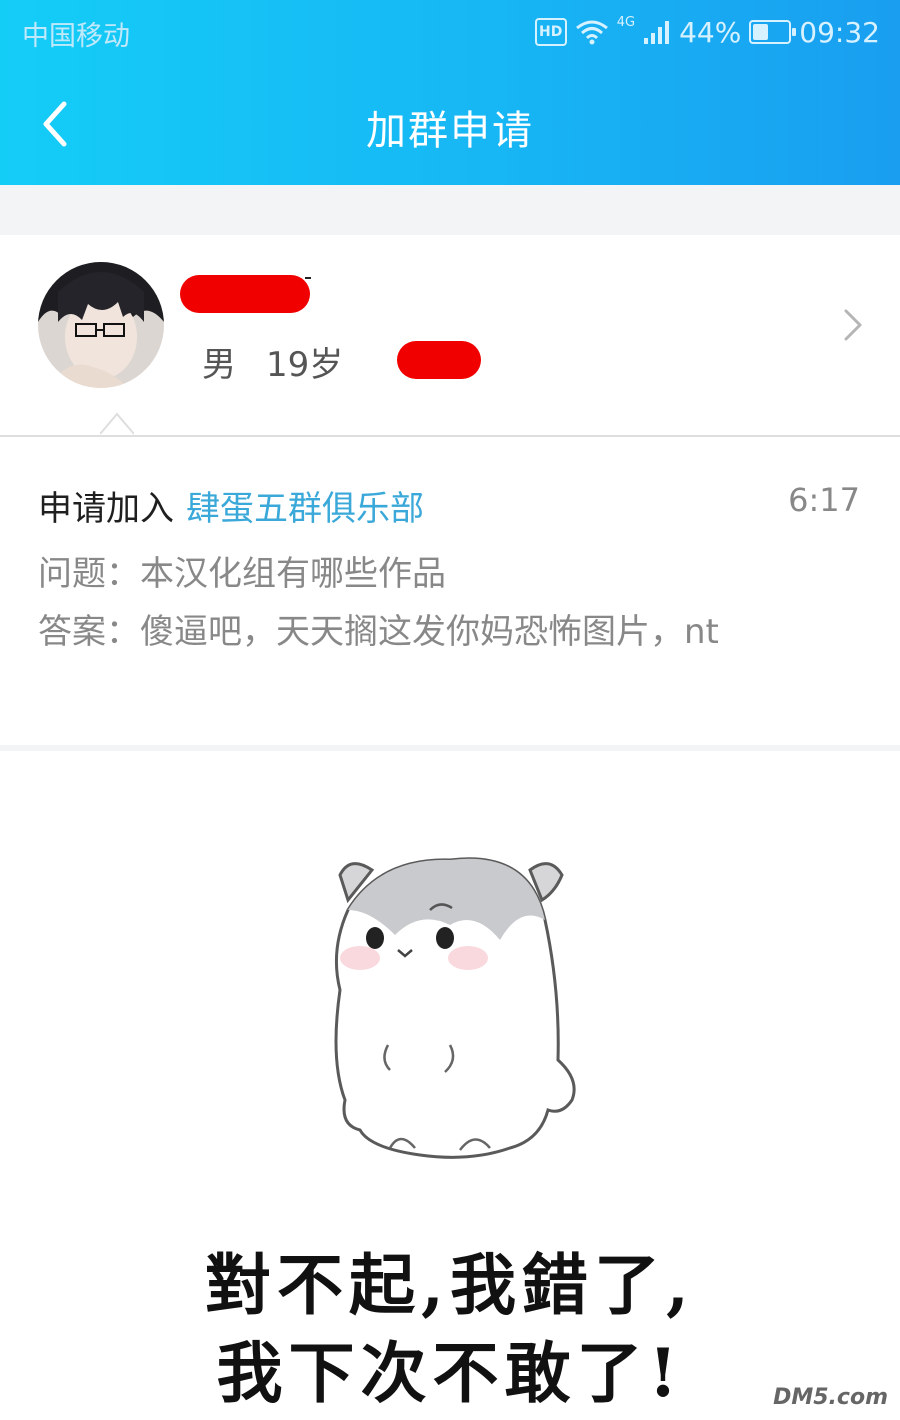 This screenshot has height=1420, width=900. What do you see at coordinates (450, 1373) in the screenshot?
I see `sticker-caption-line-2: 我下次不敢了!` at bounding box center [450, 1373].